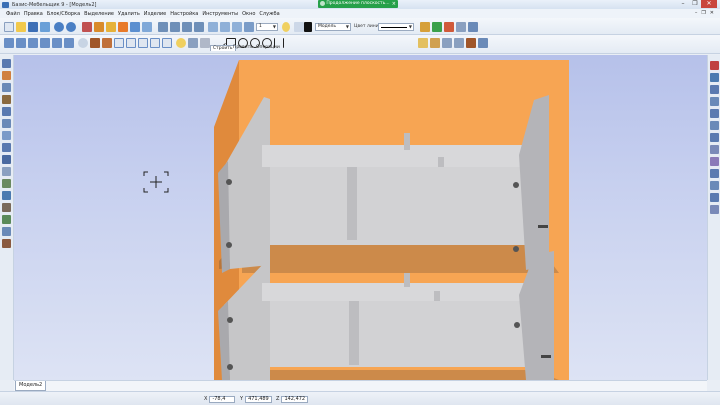 This screenshot has height=405, width=720. Describe the element at coordinates (225, 27) in the screenshot. I see `zoom-out-icon` at that location.